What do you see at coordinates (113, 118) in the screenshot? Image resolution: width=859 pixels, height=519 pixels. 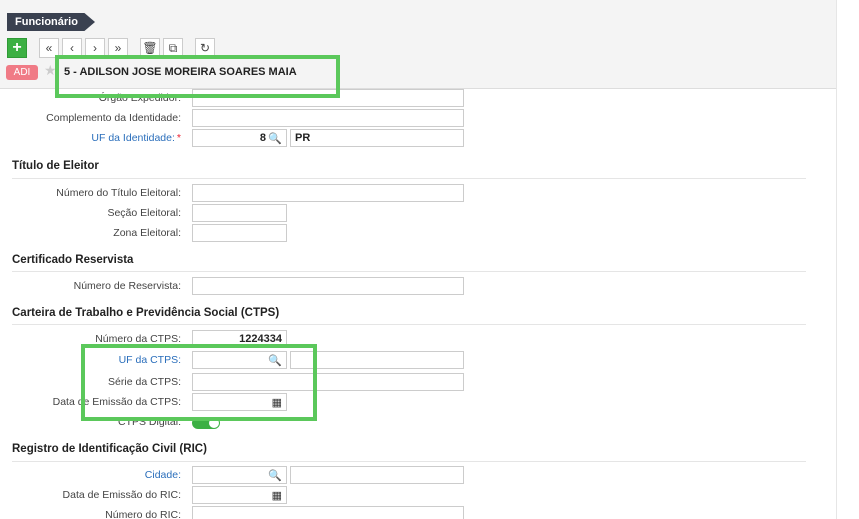 I see `complemento-label: Complemento da Identidade:` at bounding box center [113, 118].